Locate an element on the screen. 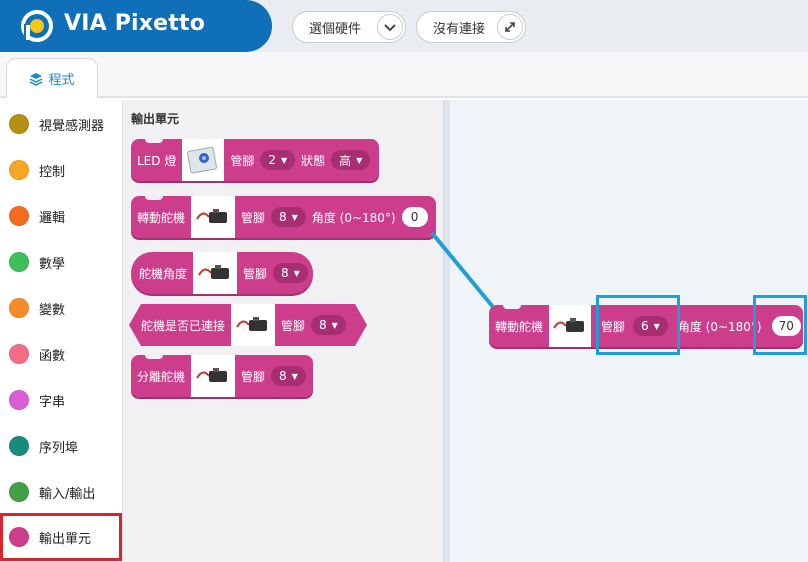 Image resolution: width=808 pixels, height=562 pixels. servo-rotate-block: 轉動舵機 管腳 8 ▼ 角度 (0~180°) 0 is located at coordinates (283, 216).